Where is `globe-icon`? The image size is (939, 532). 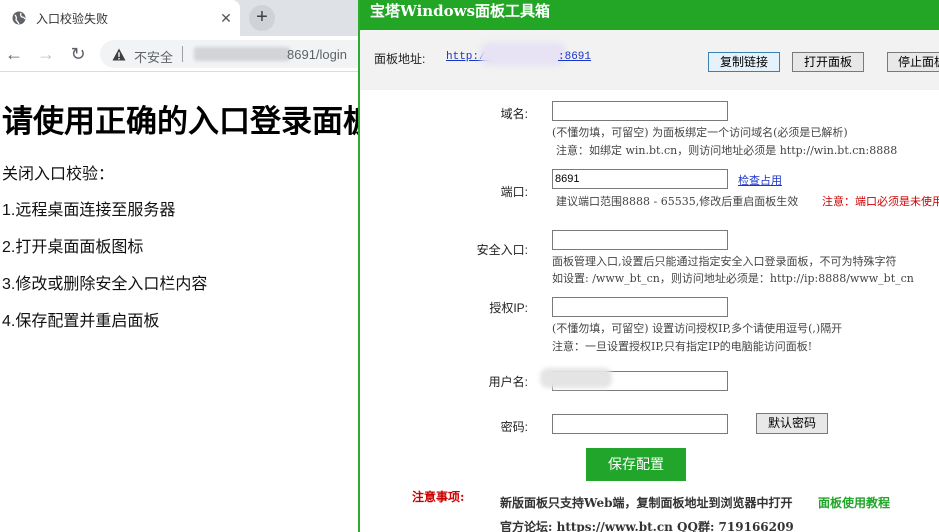 globe-icon is located at coordinates (19, 18).